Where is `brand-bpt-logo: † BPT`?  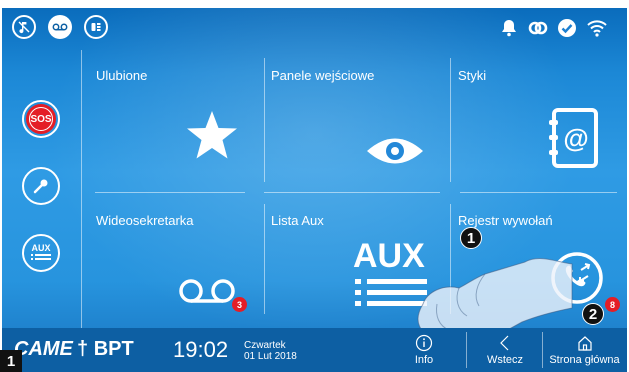 brand-bpt-logo: † BPT is located at coordinates (105, 349).